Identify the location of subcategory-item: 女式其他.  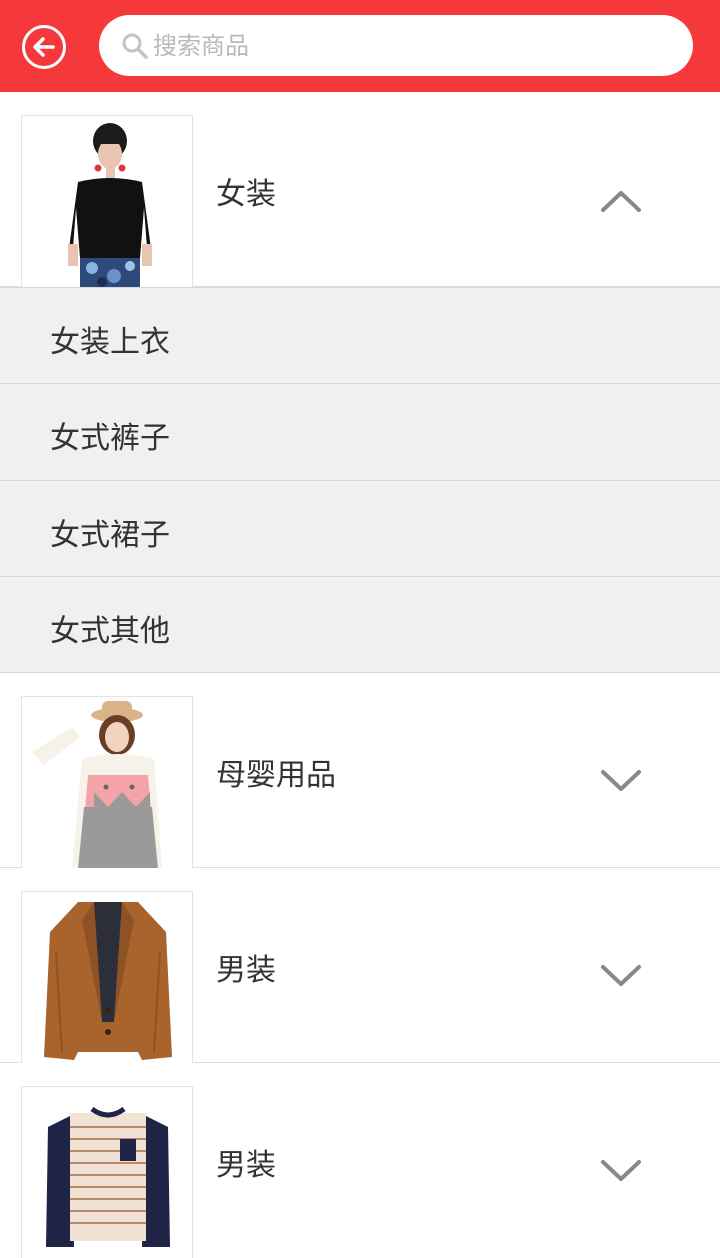
(360, 624).